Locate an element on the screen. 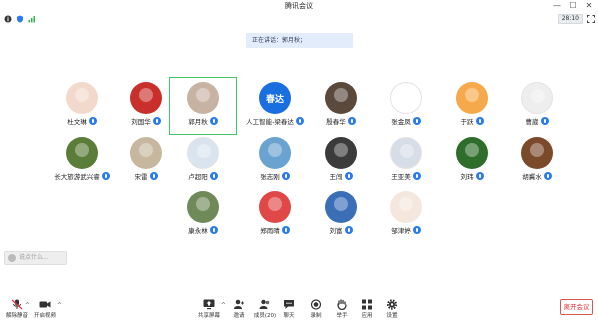  participant-name: 胡冀水 is located at coordinates (532, 177).